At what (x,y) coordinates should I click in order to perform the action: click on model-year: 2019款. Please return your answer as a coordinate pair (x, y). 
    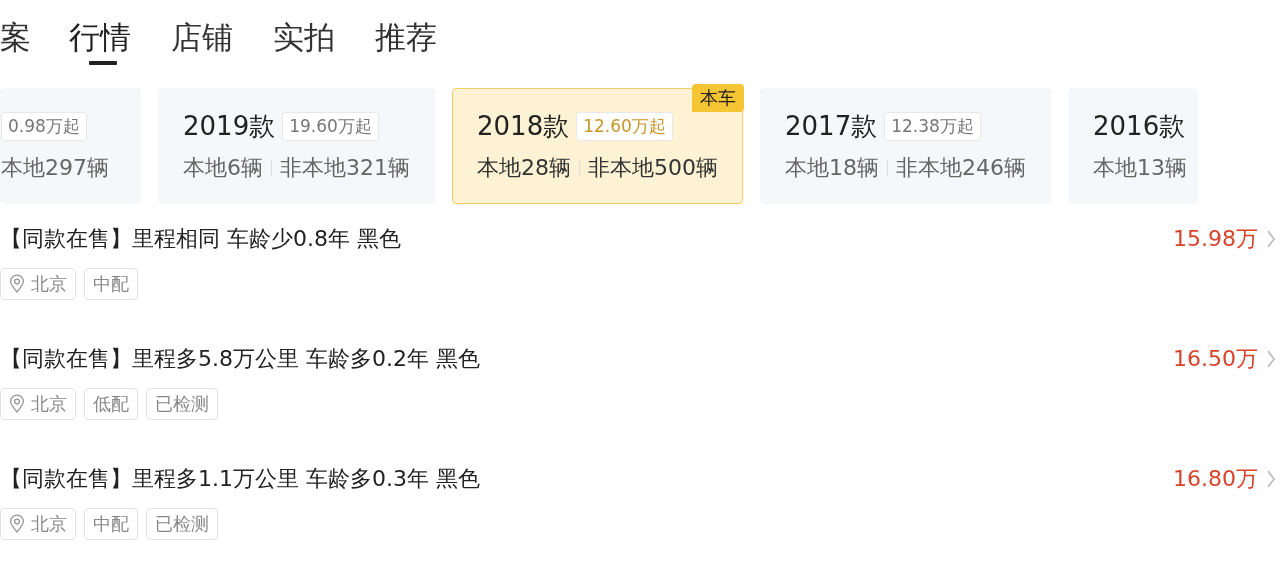
    Looking at the image, I should click on (229, 126).